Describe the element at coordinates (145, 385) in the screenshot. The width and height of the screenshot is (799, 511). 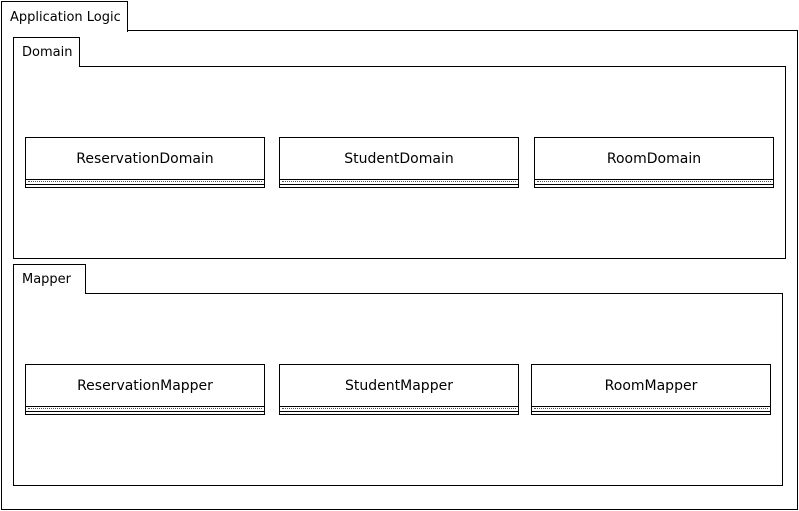
I see `class-name: ReservationMapper` at that location.